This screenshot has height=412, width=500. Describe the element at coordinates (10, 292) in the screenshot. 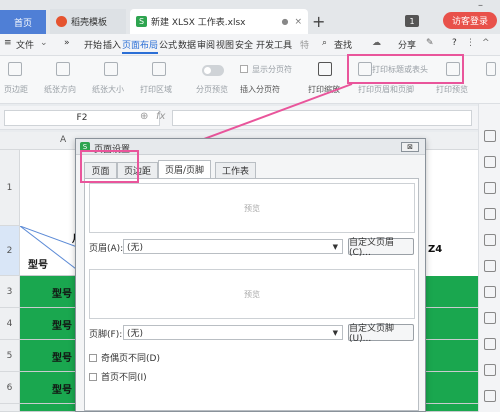

I see `row-header-3: 3` at that location.